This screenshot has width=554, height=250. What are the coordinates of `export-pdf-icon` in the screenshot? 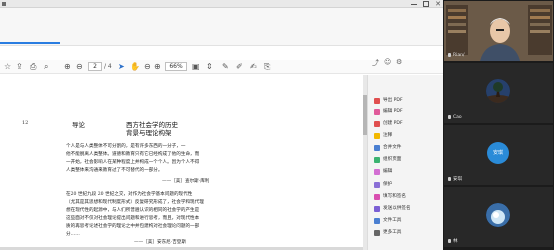 It's located at (377, 101).